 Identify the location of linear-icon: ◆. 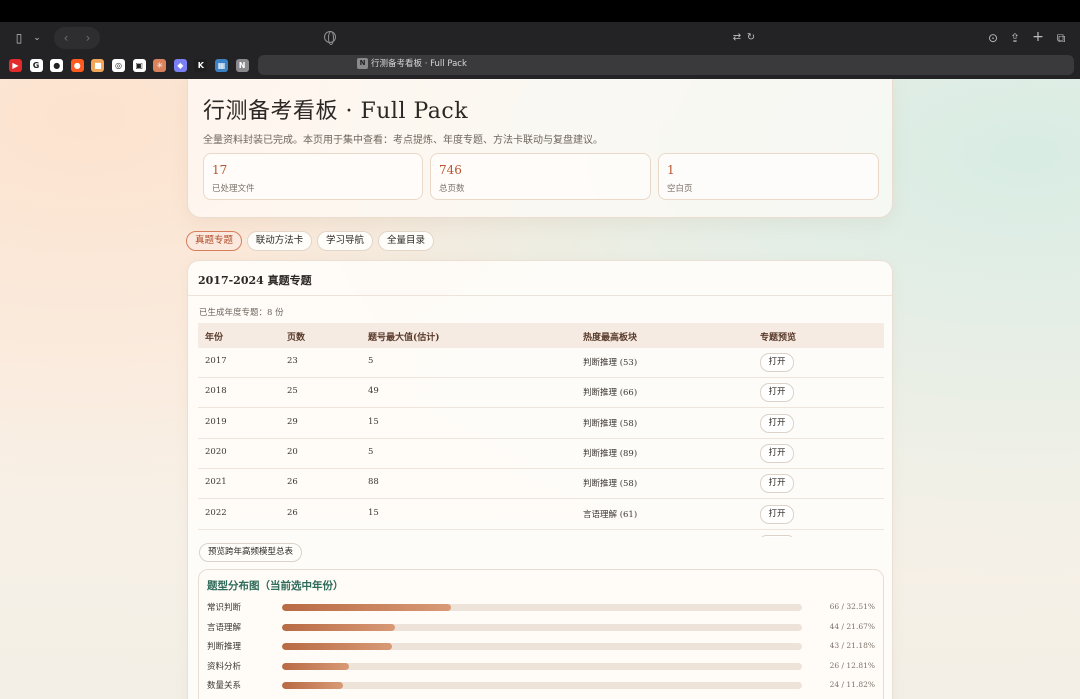
(180, 65).